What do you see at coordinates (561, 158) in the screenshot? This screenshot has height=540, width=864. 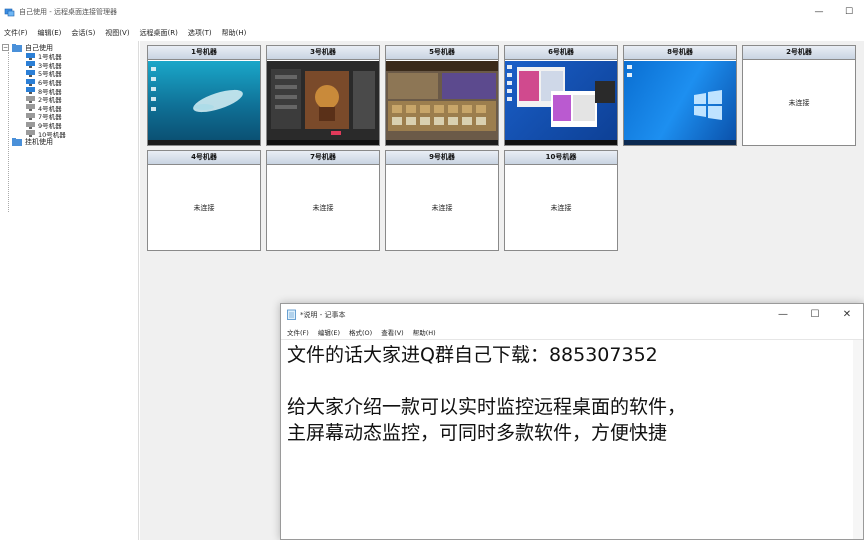 I see `tile-title: 10号机器` at bounding box center [561, 158].